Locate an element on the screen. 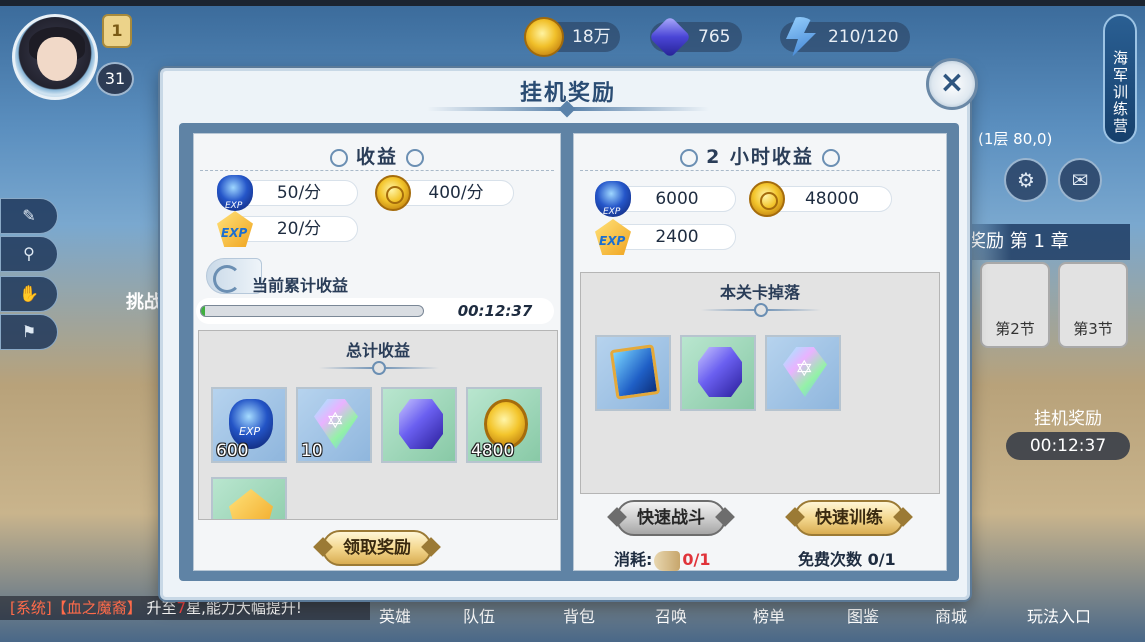  tab-team: 队伍 is located at coordinates (479, 620).